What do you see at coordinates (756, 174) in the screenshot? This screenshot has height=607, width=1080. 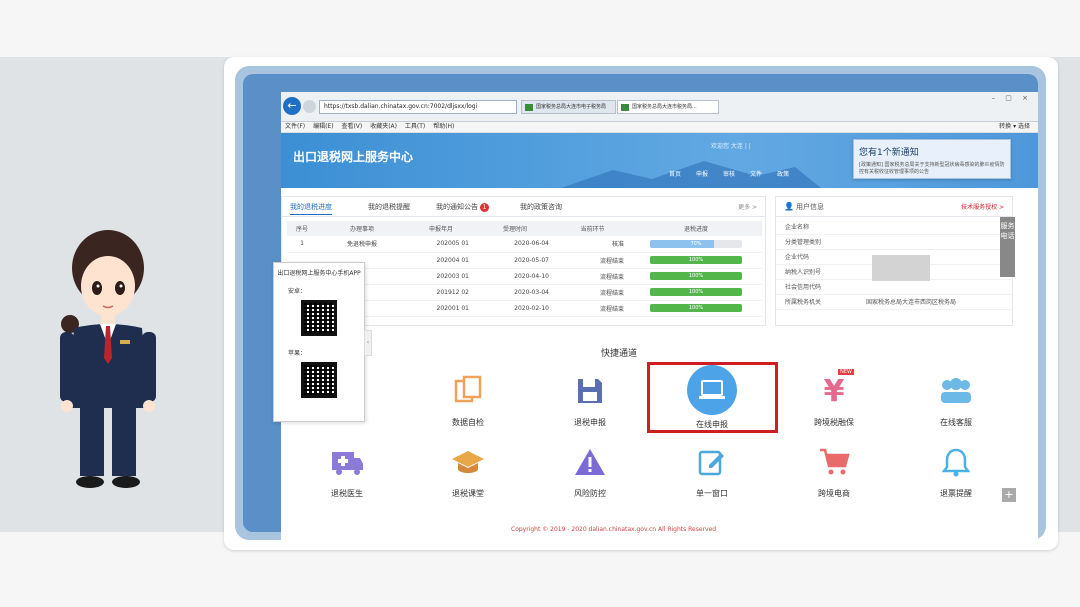 I see `nav-item: 文件` at bounding box center [756, 174].